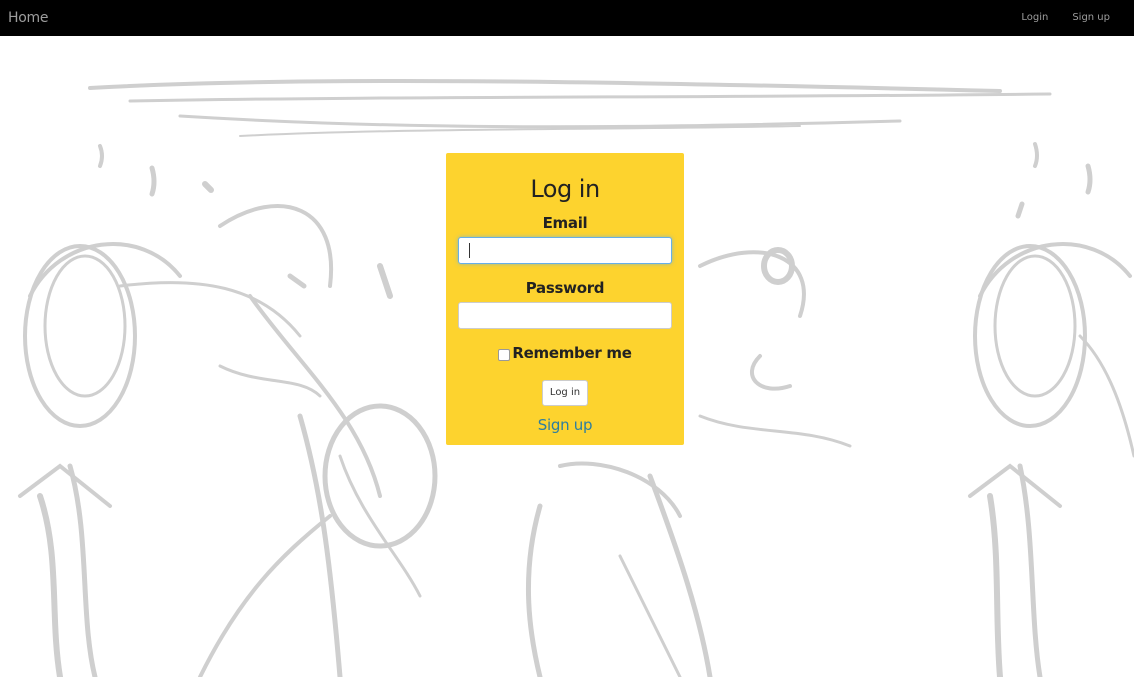 This screenshot has height=677, width=1134. What do you see at coordinates (1097, 18) in the screenshot?
I see `nav-signup-link: Sign up` at bounding box center [1097, 18].